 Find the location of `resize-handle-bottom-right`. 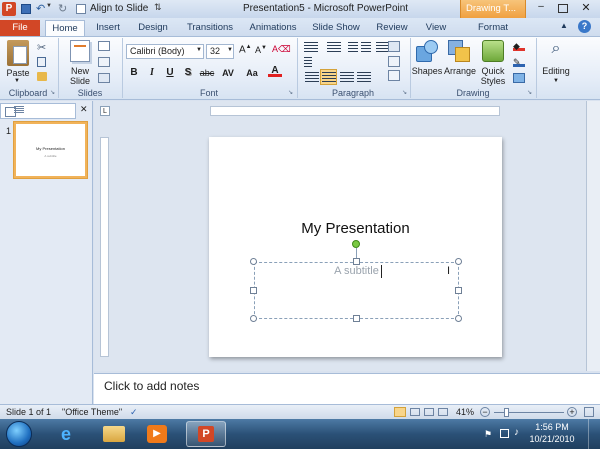

resize-handle-bottom-right is located at coordinates (458, 318).